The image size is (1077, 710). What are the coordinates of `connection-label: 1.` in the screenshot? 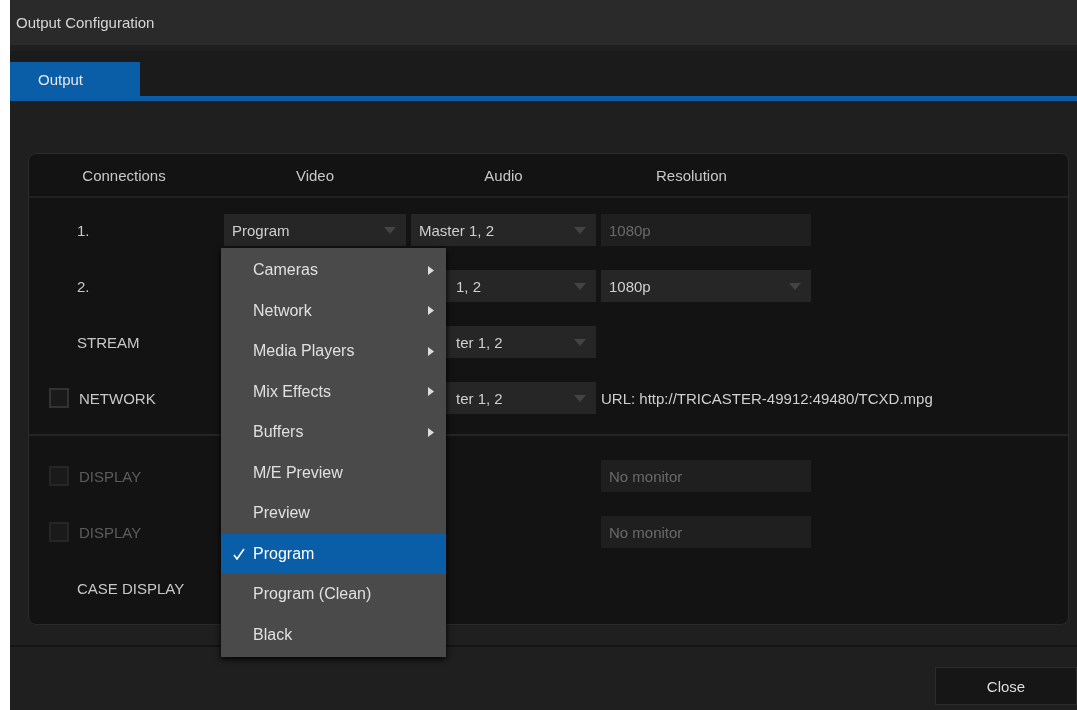 It's located at (83, 230).